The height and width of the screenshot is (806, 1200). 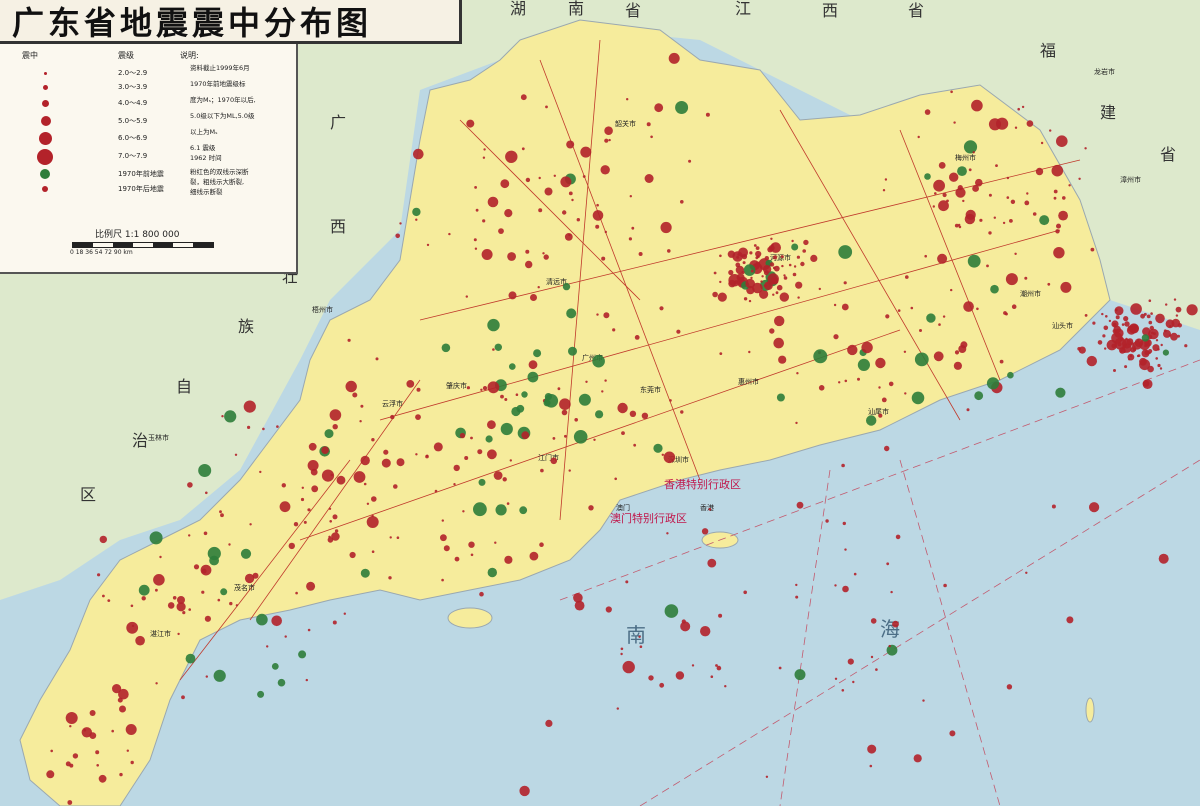 What do you see at coordinates (890, 629) in the screenshot?
I see `sea-label-hai: 海` at bounding box center [890, 629].